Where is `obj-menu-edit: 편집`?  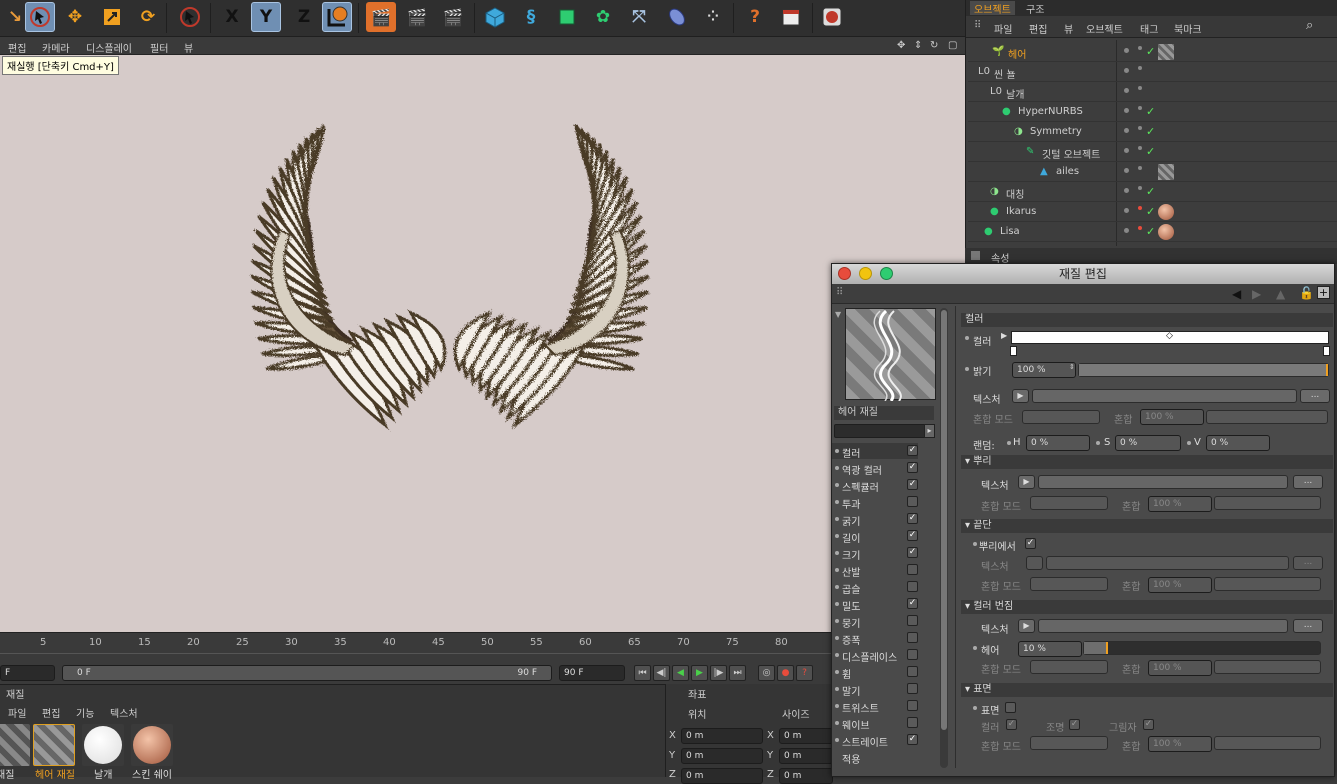
obj-menu-edit: 편집 is located at coordinates (1038, 28).